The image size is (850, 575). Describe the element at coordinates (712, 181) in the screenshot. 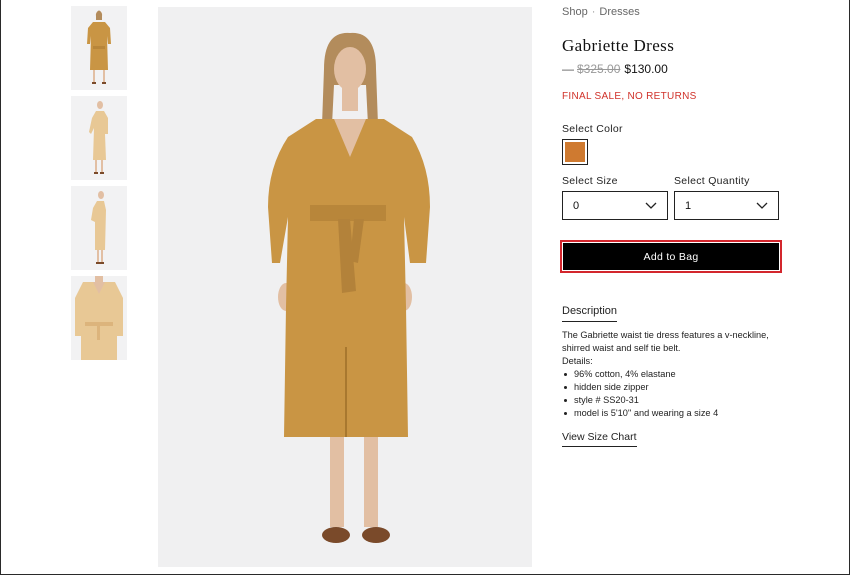

I see `quantity-label: Select Quantity` at that location.